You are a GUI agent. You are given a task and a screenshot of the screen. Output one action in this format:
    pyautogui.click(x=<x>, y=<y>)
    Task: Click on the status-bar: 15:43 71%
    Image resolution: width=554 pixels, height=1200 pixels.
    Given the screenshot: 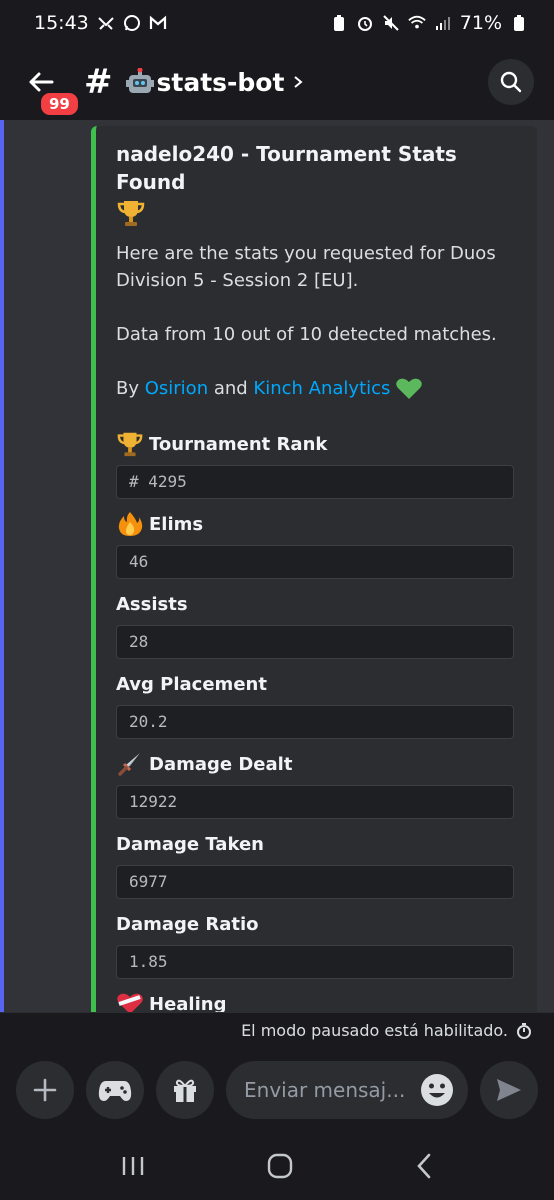 What is the action you would take?
    pyautogui.click(x=277, y=23)
    